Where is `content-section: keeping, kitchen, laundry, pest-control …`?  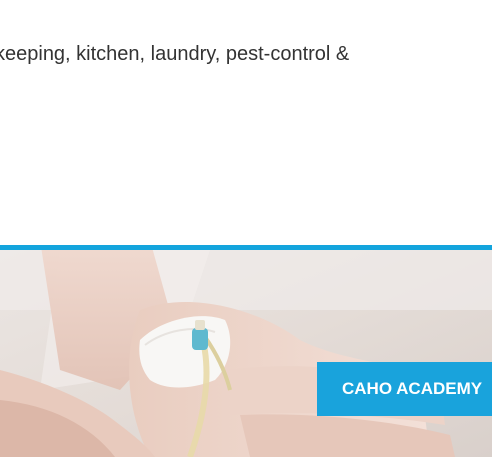 content-section: keeping, kitchen, laundry, pest-control … is located at coordinates (246, 54).